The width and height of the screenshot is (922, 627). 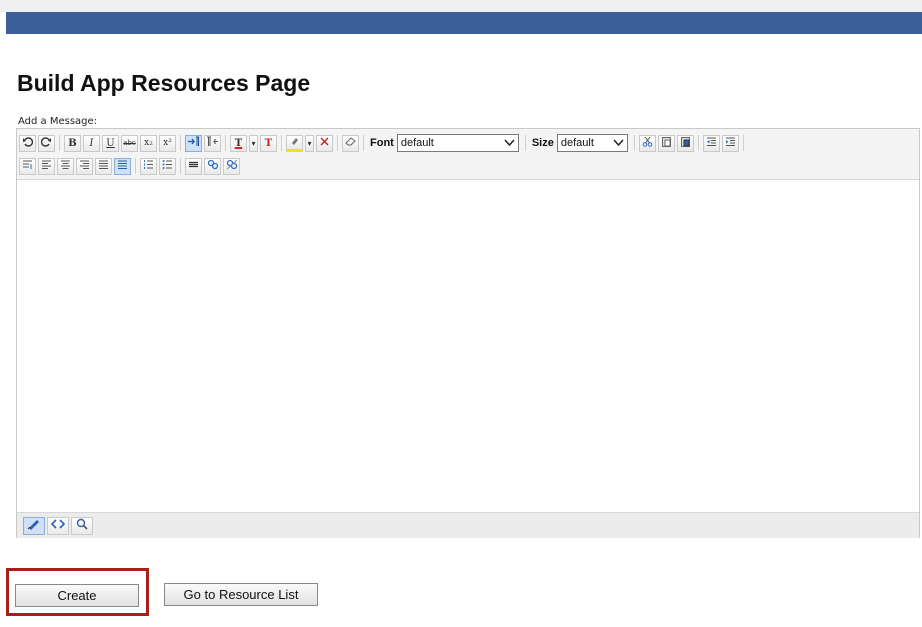 What do you see at coordinates (103, 166) in the screenshot?
I see `justify-icon` at bounding box center [103, 166].